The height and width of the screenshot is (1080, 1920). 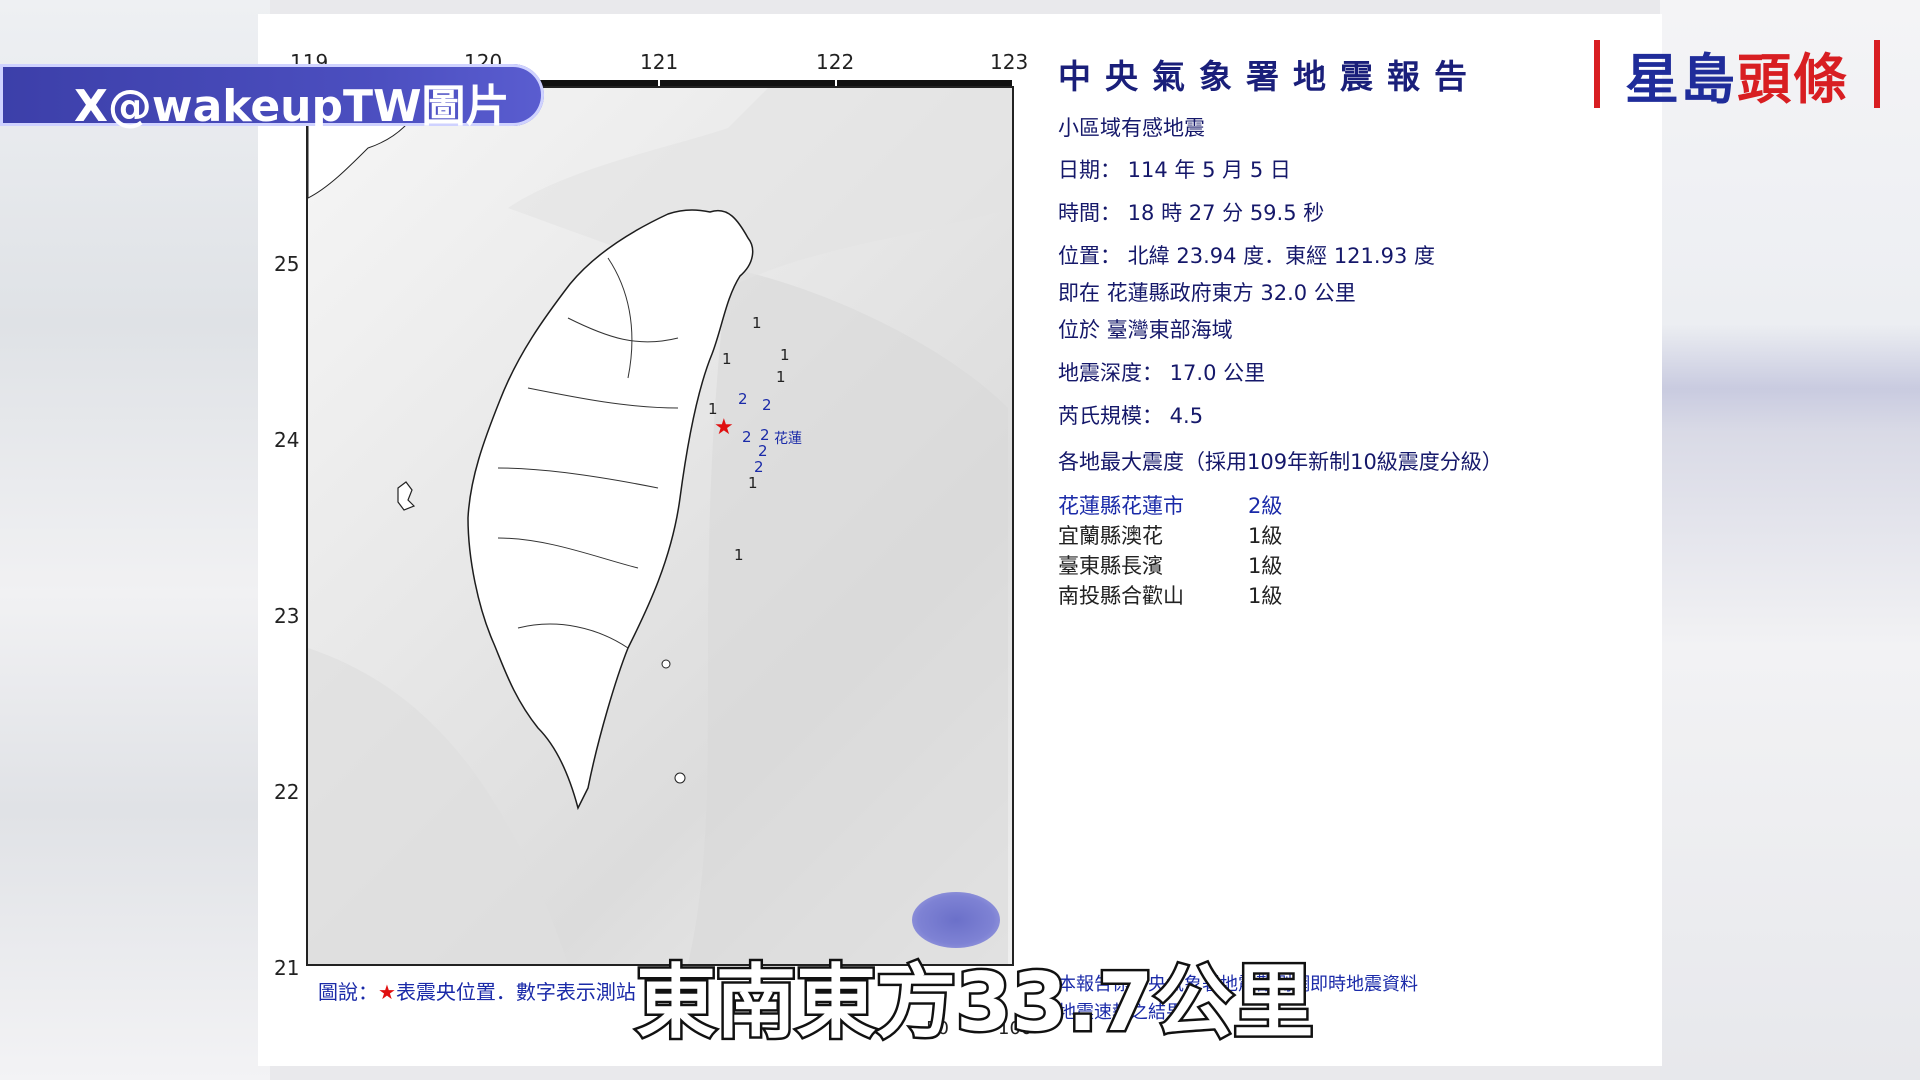 What do you see at coordinates (788, 439) in the screenshot?
I see `city-label-hualien: 花蓮` at bounding box center [788, 439].